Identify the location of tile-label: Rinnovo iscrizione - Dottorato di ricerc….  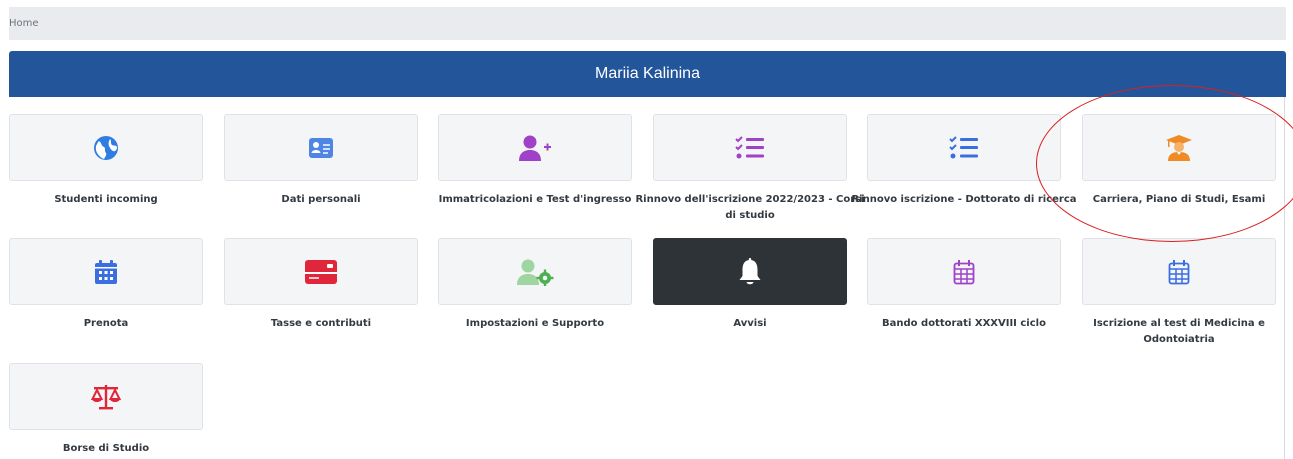
(964, 199).